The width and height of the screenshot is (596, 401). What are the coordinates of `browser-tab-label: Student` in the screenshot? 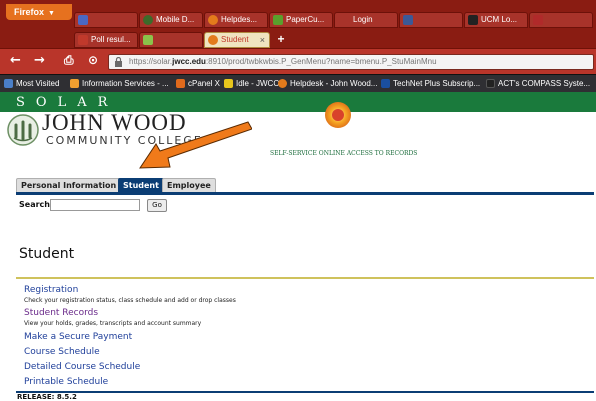 It's located at (235, 39).